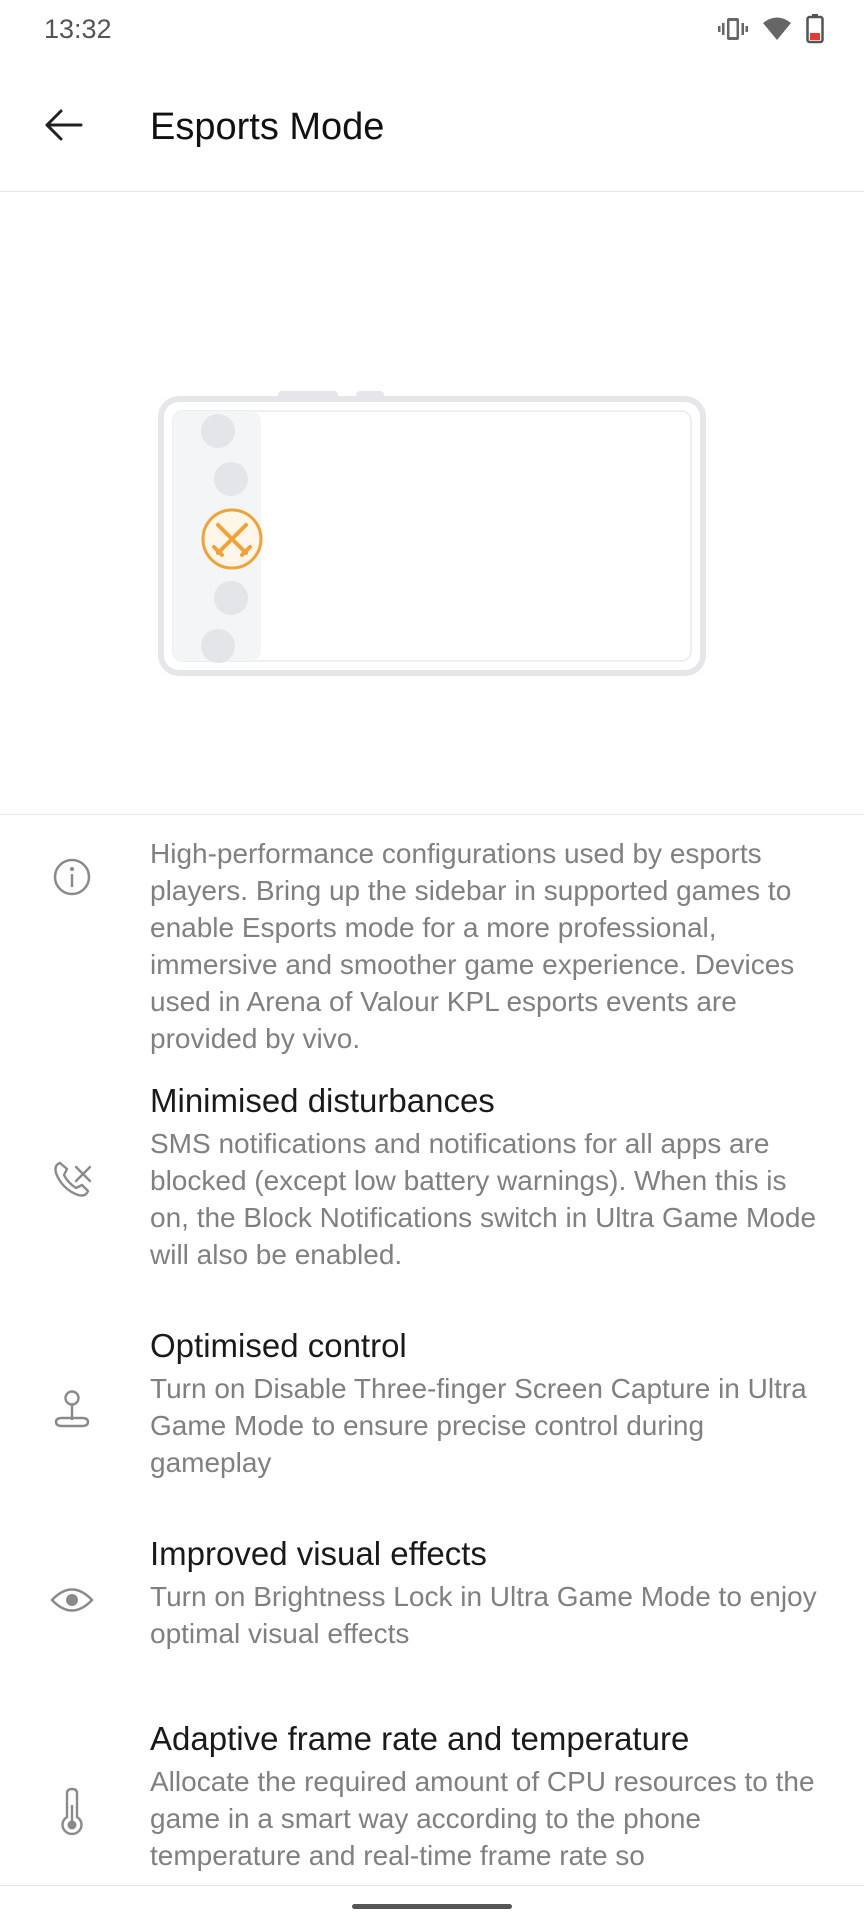  I want to click on feature-title: Adaptive frame rate and temperature, so click(420, 1738).